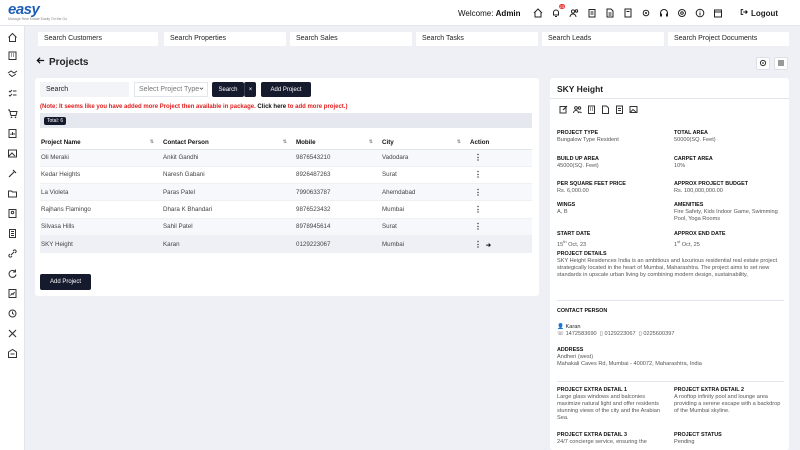 This screenshot has height=450, width=800. What do you see at coordinates (598, 109) in the screenshot?
I see `detail-actions` at bounding box center [598, 109].